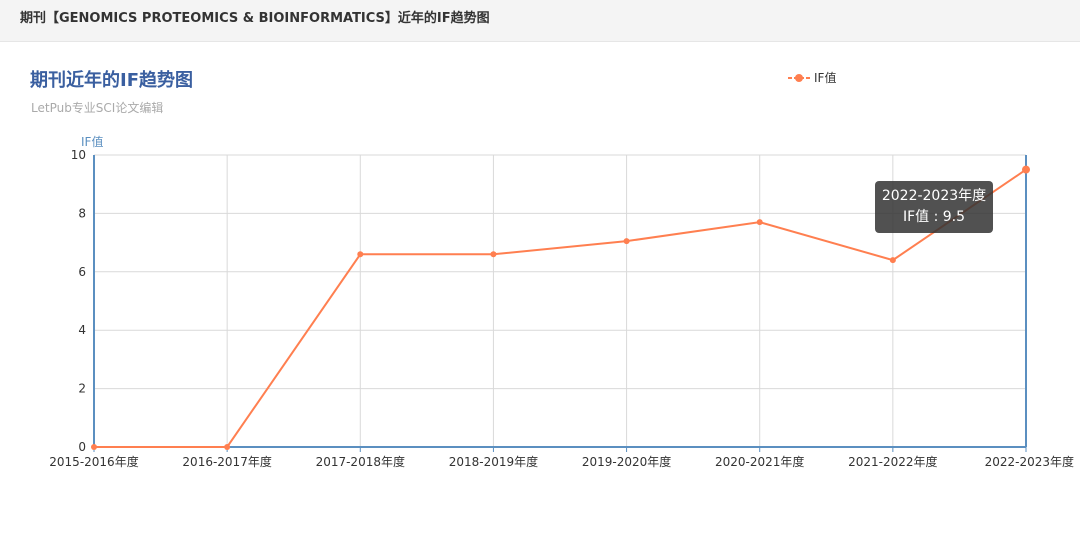 The width and height of the screenshot is (1080, 542). Describe the element at coordinates (759, 461) in the screenshot. I see `x-tick-label: 2020-2021年度` at that location.